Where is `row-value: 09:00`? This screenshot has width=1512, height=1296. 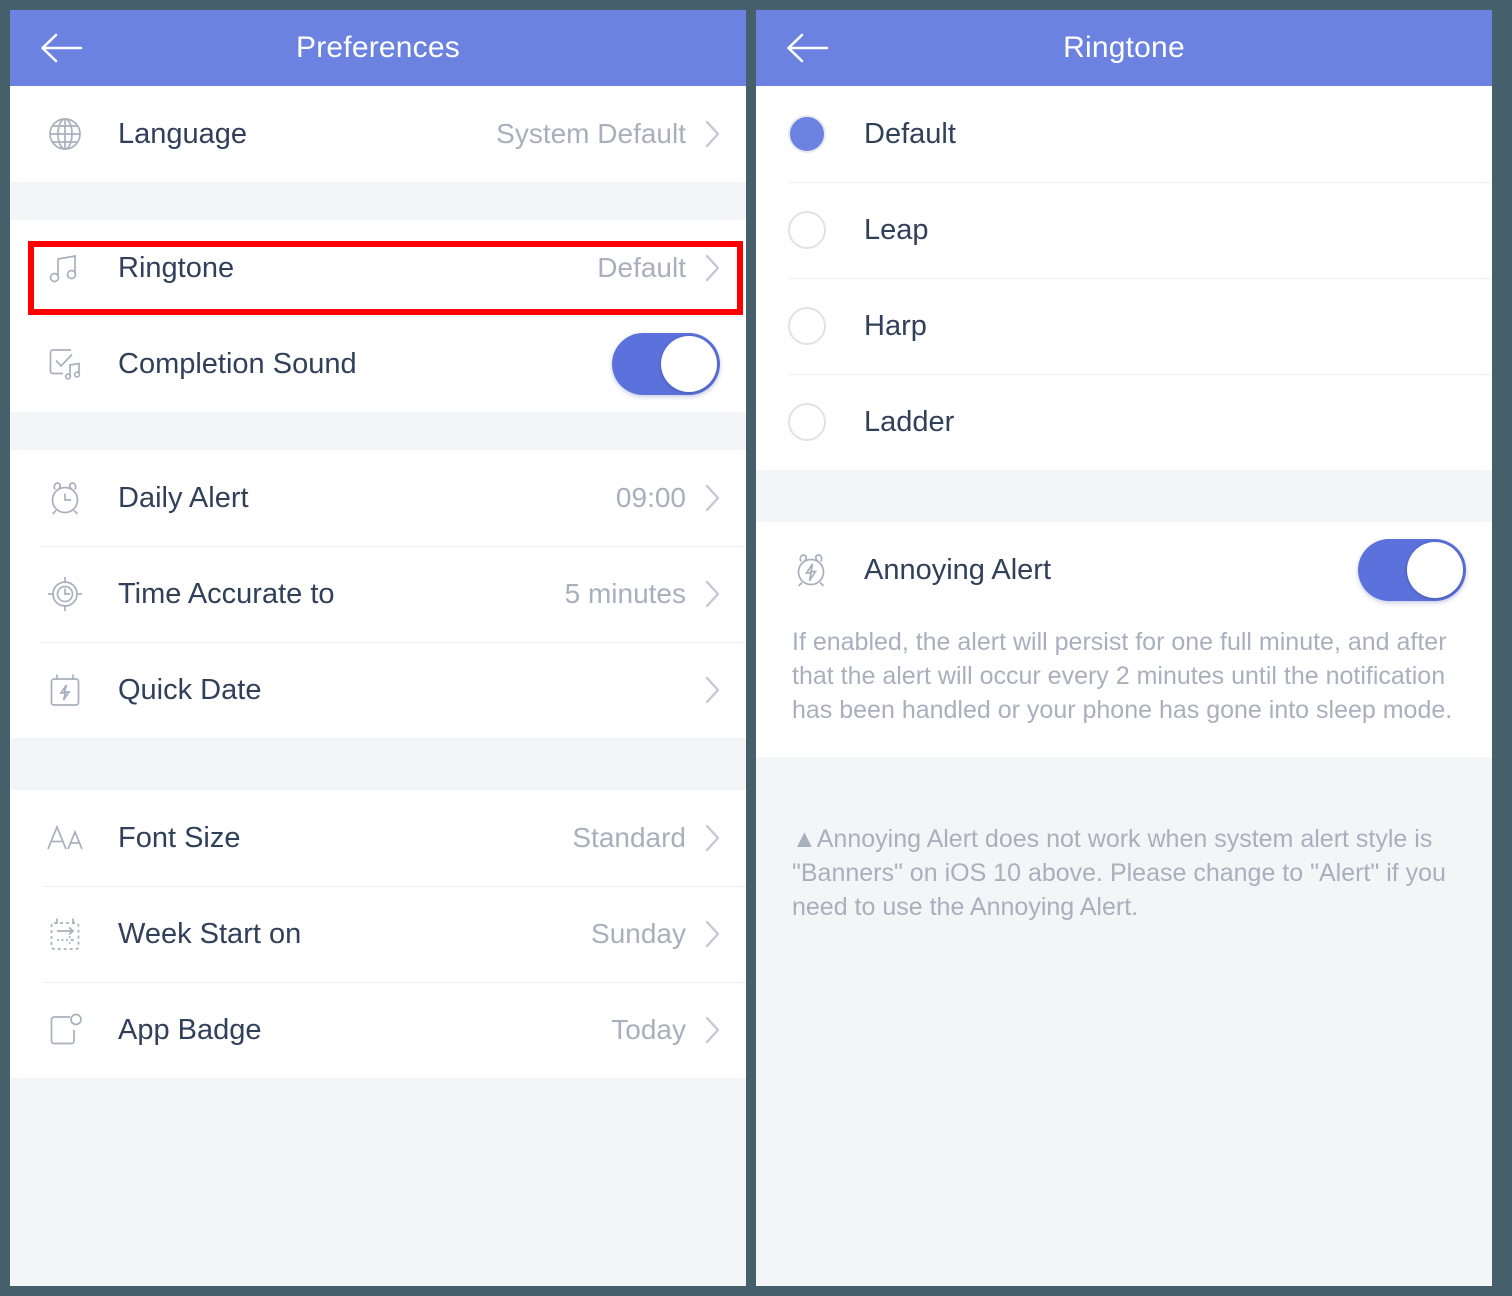
row-value: 09:00 is located at coordinates (650, 497).